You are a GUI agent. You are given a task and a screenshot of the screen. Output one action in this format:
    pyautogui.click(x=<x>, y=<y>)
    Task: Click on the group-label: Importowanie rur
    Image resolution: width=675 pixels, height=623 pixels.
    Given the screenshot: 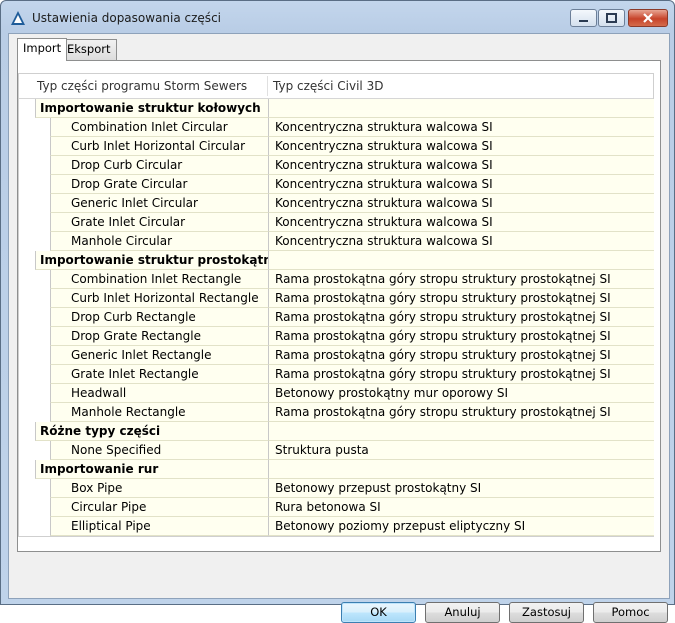 What is the action you would take?
    pyautogui.click(x=99, y=469)
    